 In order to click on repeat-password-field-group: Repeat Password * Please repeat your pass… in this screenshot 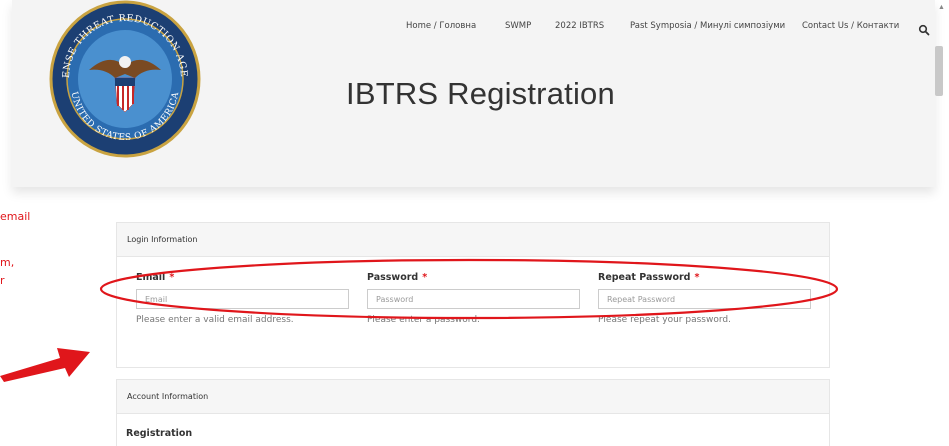, I will do `click(704, 298)`.